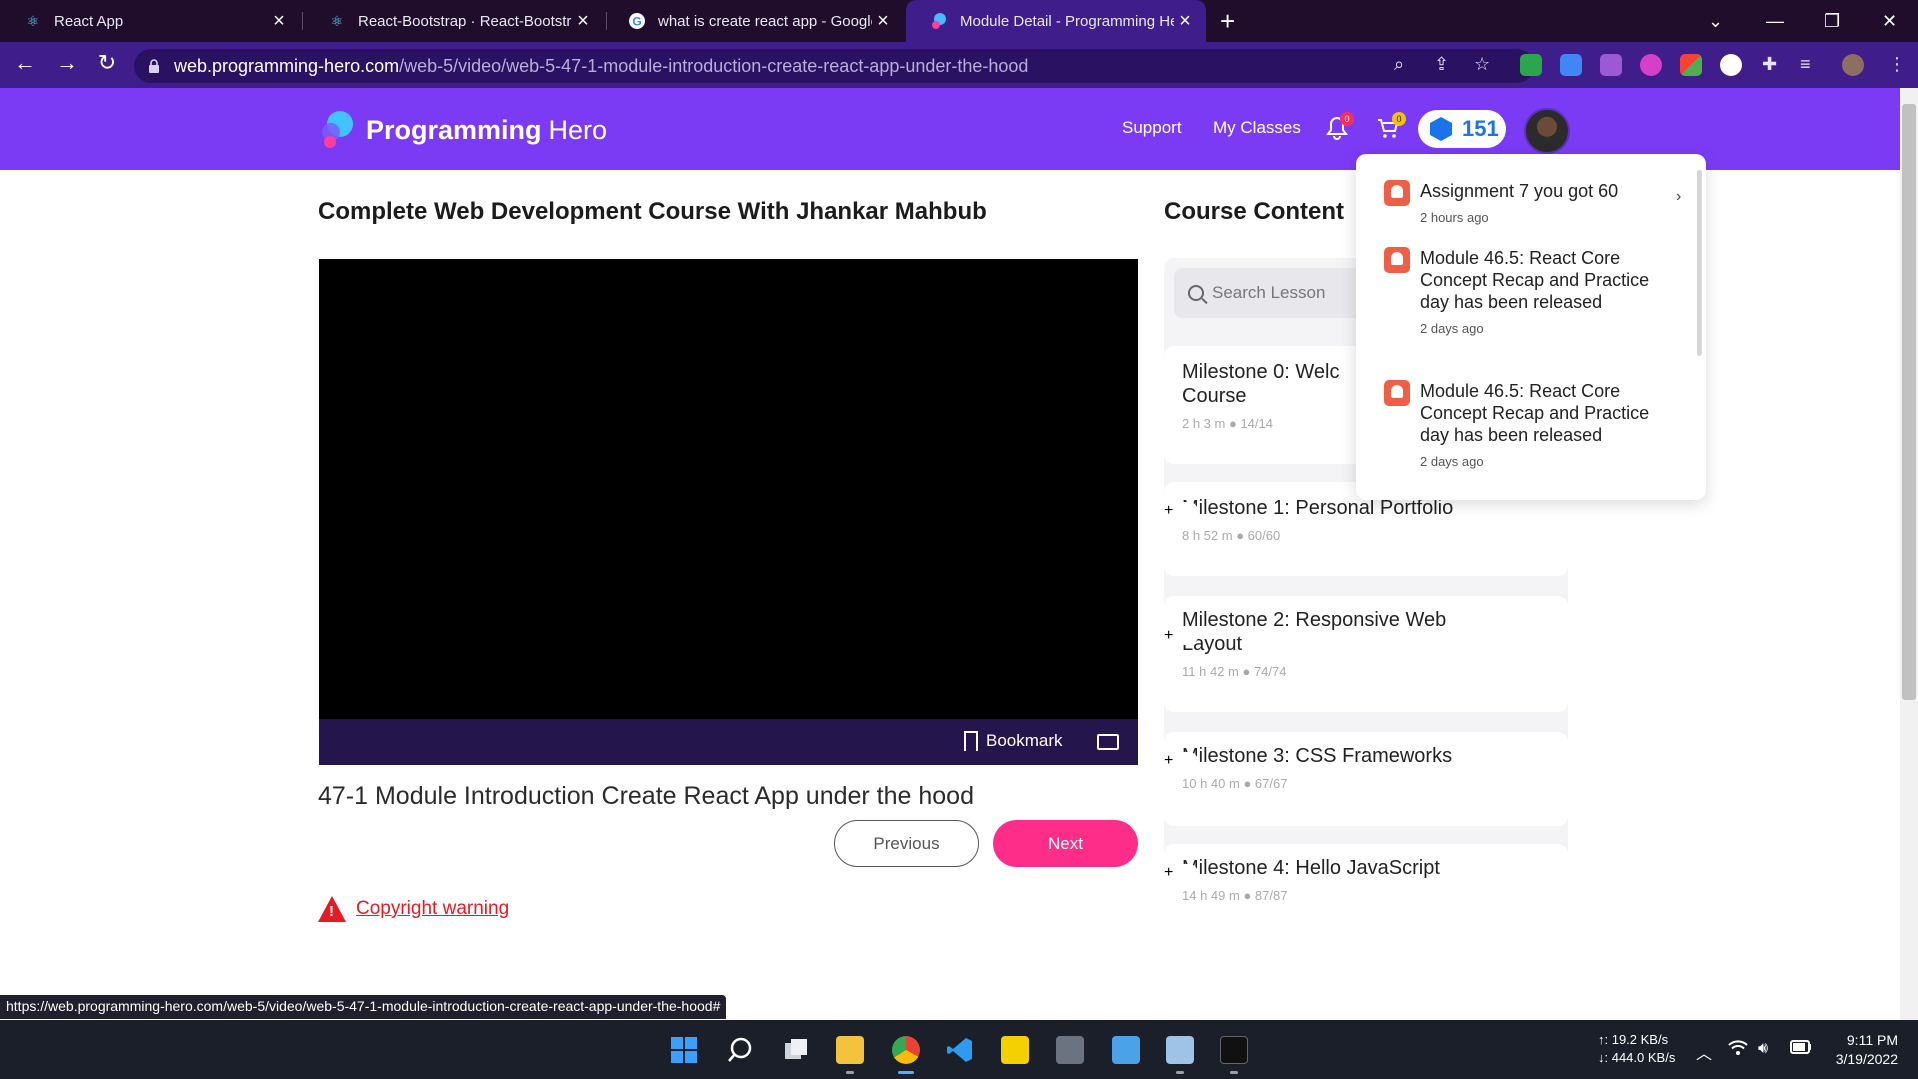 This screenshot has width=1918, height=1079. Describe the element at coordinates (67, 63) in the screenshot. I see `forward-icon: →` at that location.